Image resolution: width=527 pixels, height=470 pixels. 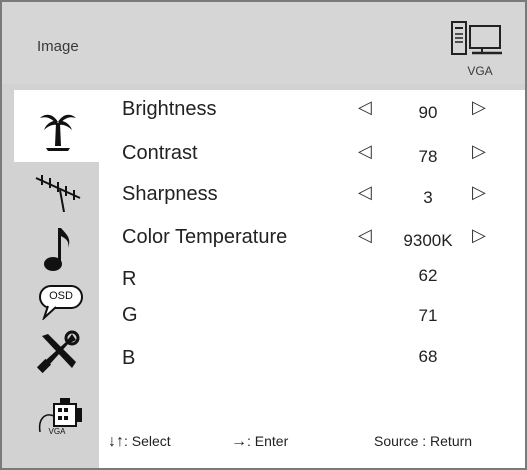 I want to click on increase-sharpness-arrow: ▷, so click(x=479, y=192).